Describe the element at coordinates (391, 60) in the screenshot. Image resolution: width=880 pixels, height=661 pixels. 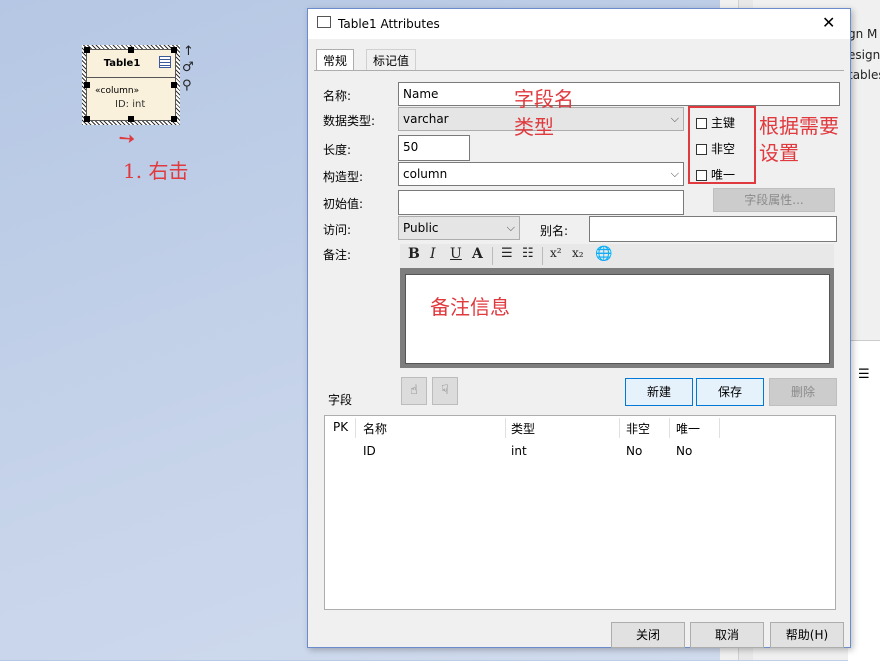
I see `tab-tagged-values: 标记值` at that location.